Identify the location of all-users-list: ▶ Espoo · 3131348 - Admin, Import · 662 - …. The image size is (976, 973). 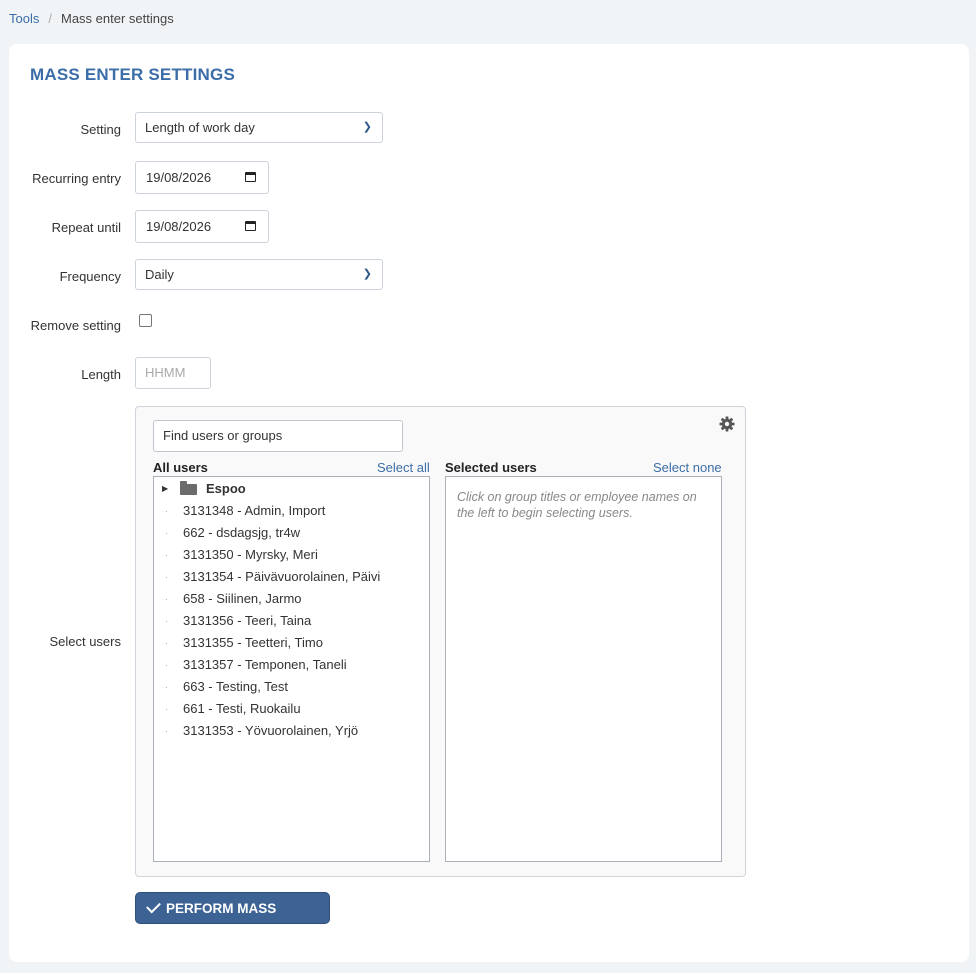
(291, 669).